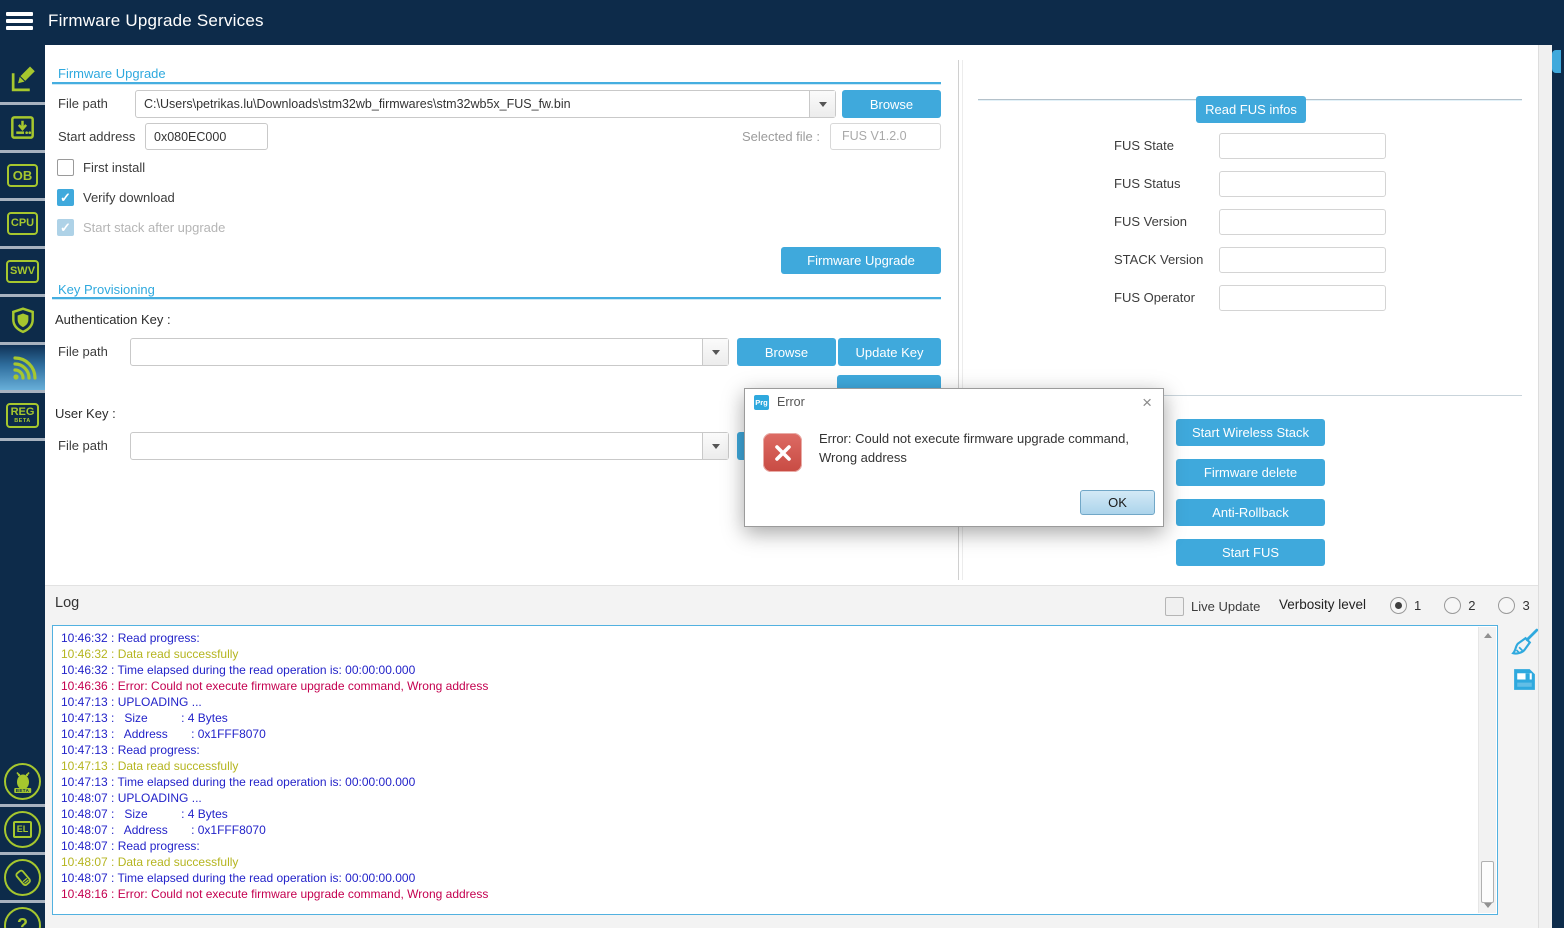  Describe the element at coordinates (1302, 260) in the screenshot. I see `stack-version-field` at that location.